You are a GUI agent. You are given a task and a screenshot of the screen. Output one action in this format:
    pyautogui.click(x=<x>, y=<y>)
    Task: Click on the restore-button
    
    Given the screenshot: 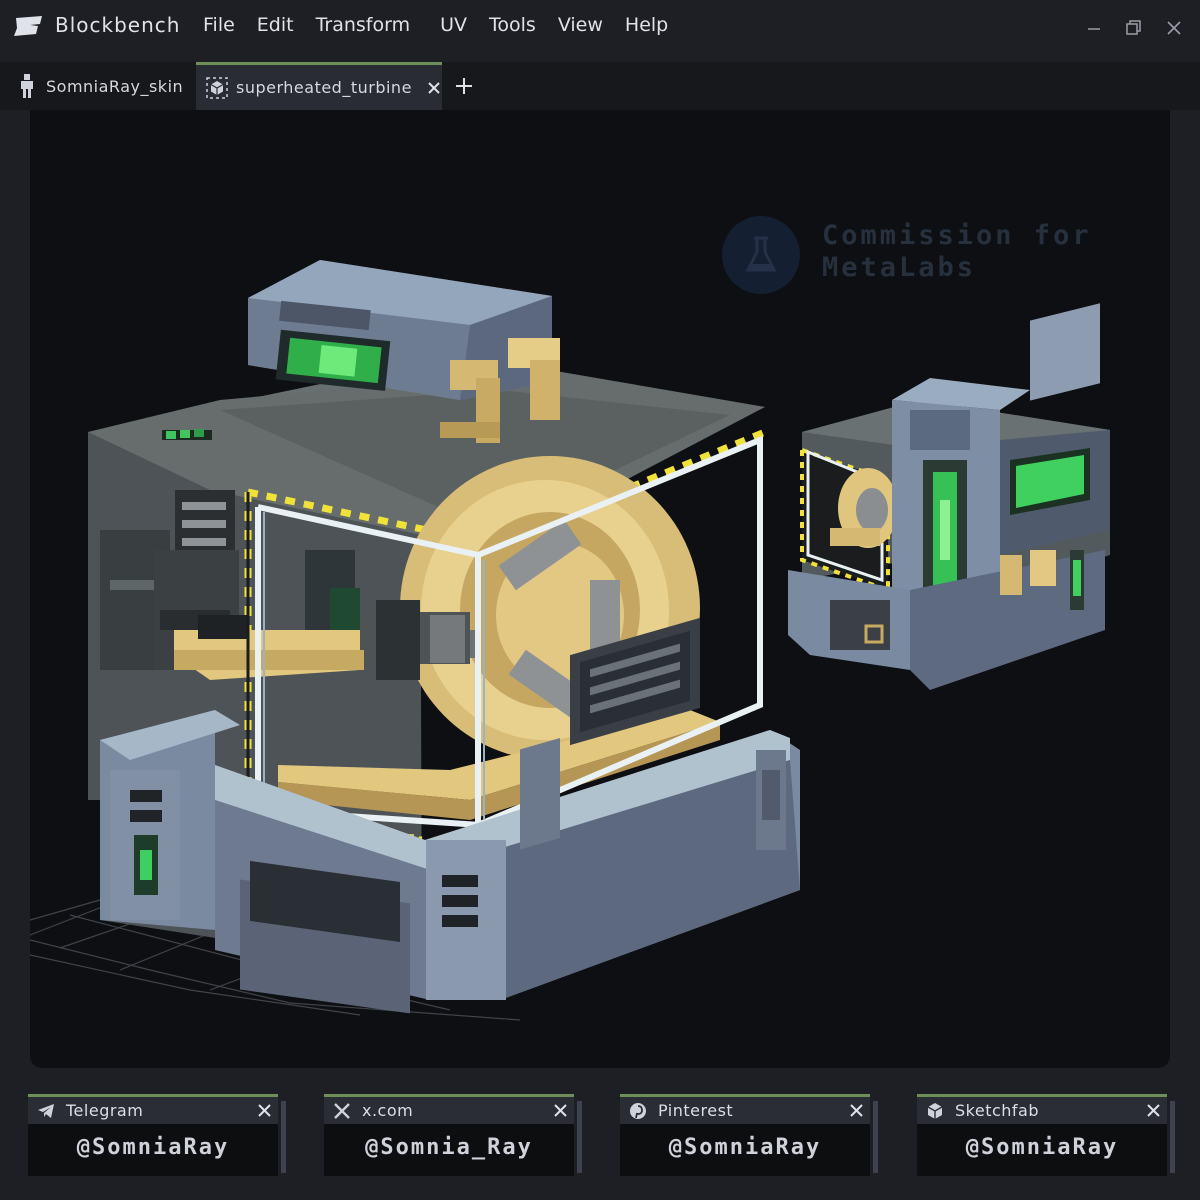 What is the action you would take?
    pyautogui.click(x=1134, y=28)
    